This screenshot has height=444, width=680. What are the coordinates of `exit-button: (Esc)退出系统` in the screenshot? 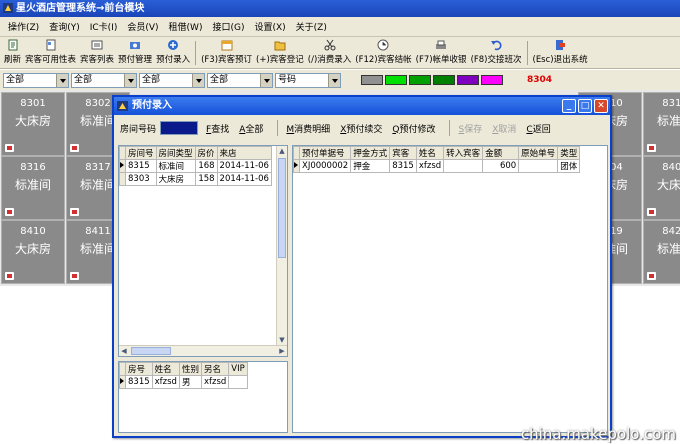 It's located at (560, 53).